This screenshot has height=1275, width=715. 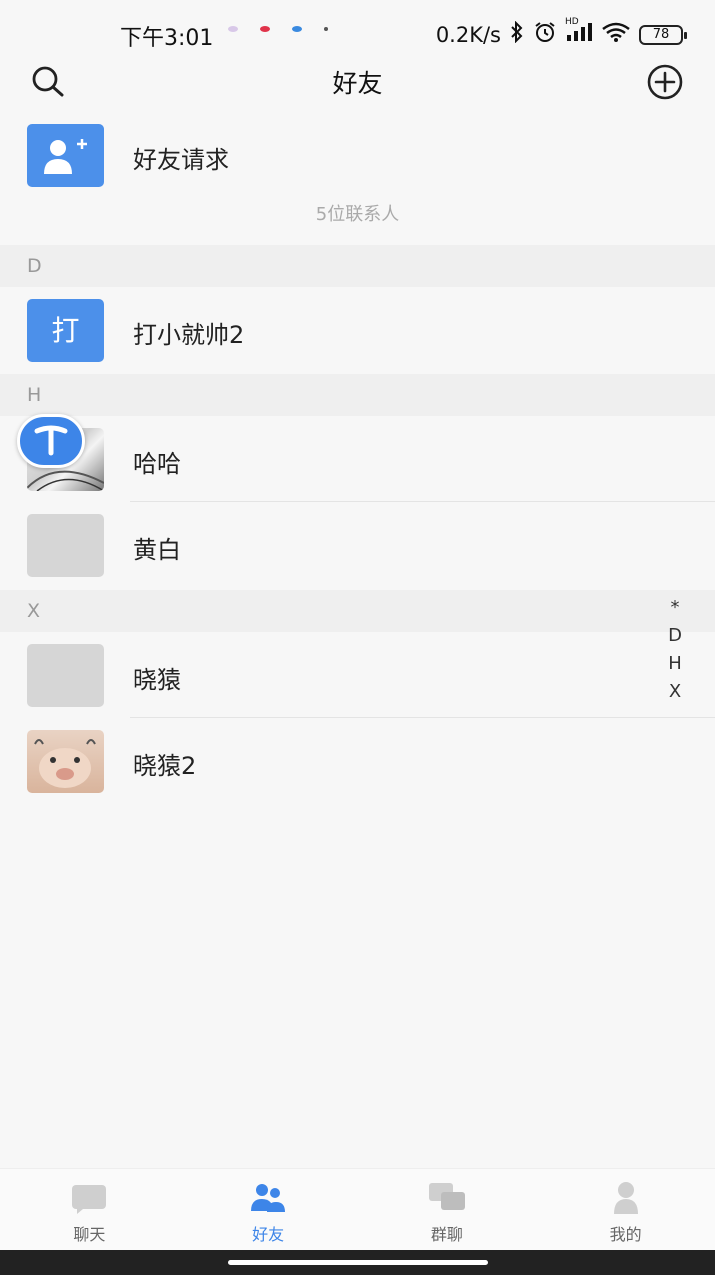 What do you see at coordinates (34, 266) in the screenshot?
I see `section-letter: D` at bounding box center [34, 266].